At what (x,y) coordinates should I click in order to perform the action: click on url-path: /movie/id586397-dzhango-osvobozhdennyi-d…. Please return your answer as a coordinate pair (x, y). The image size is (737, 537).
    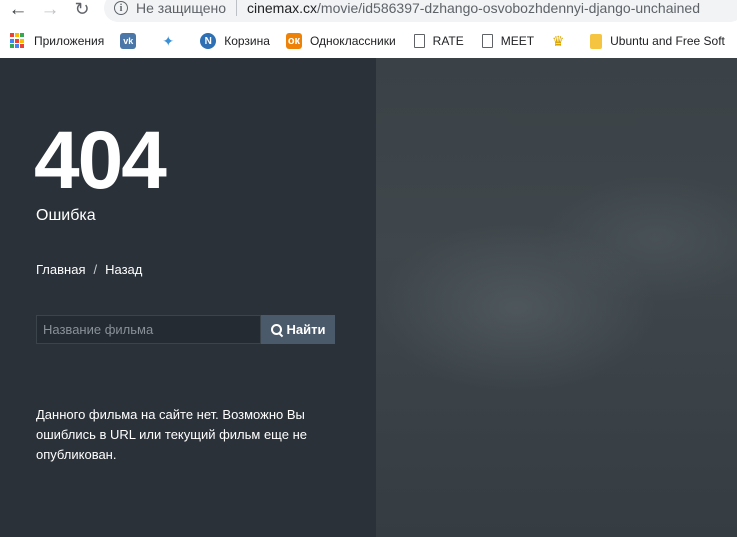
    Looking at the image, I should click on (508, 8).